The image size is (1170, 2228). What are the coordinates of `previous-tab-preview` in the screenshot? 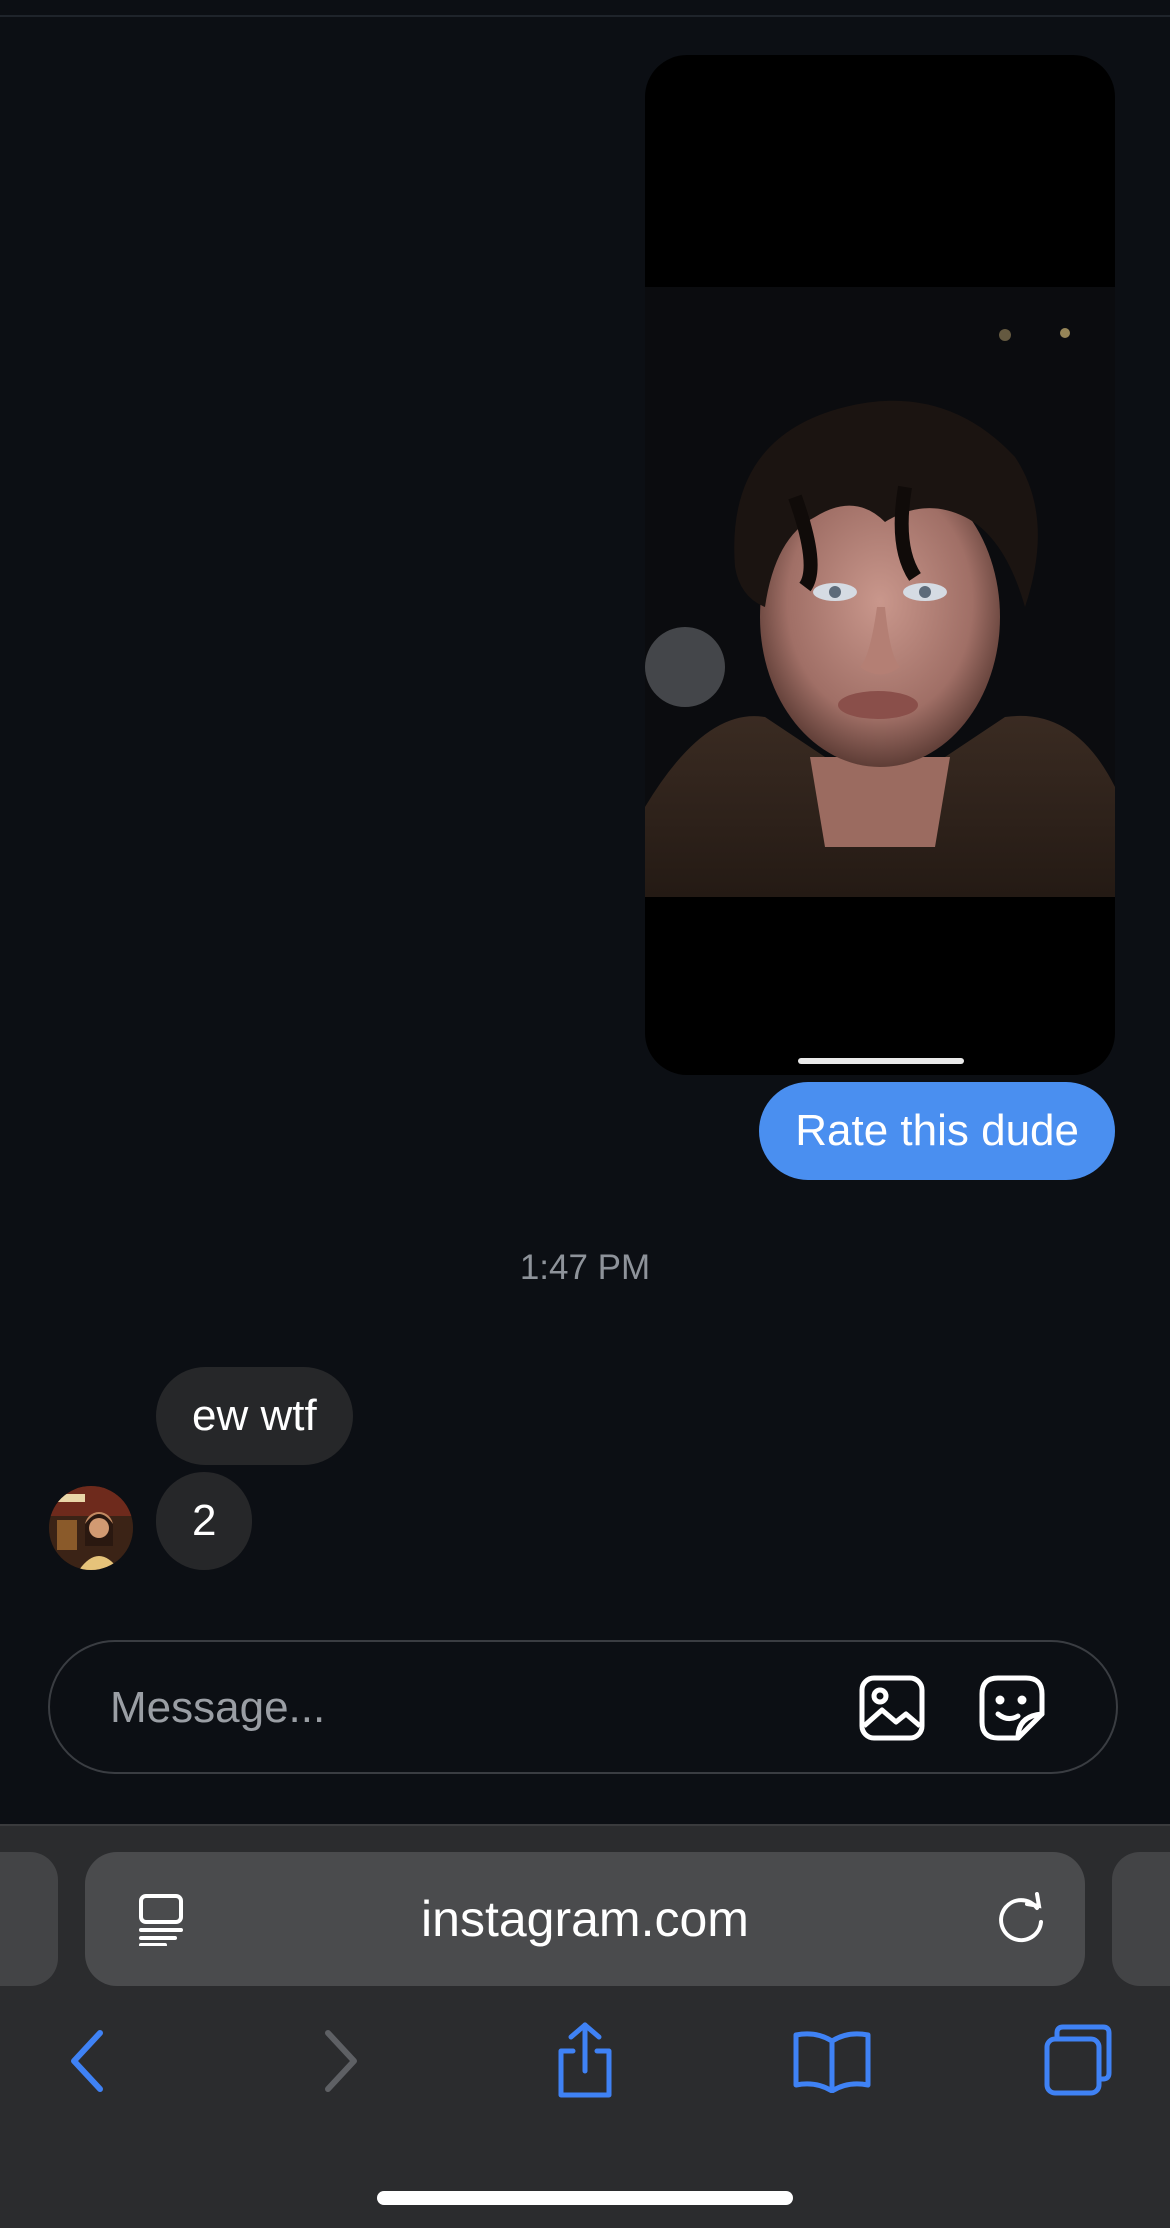 It's located at (29, 1919).